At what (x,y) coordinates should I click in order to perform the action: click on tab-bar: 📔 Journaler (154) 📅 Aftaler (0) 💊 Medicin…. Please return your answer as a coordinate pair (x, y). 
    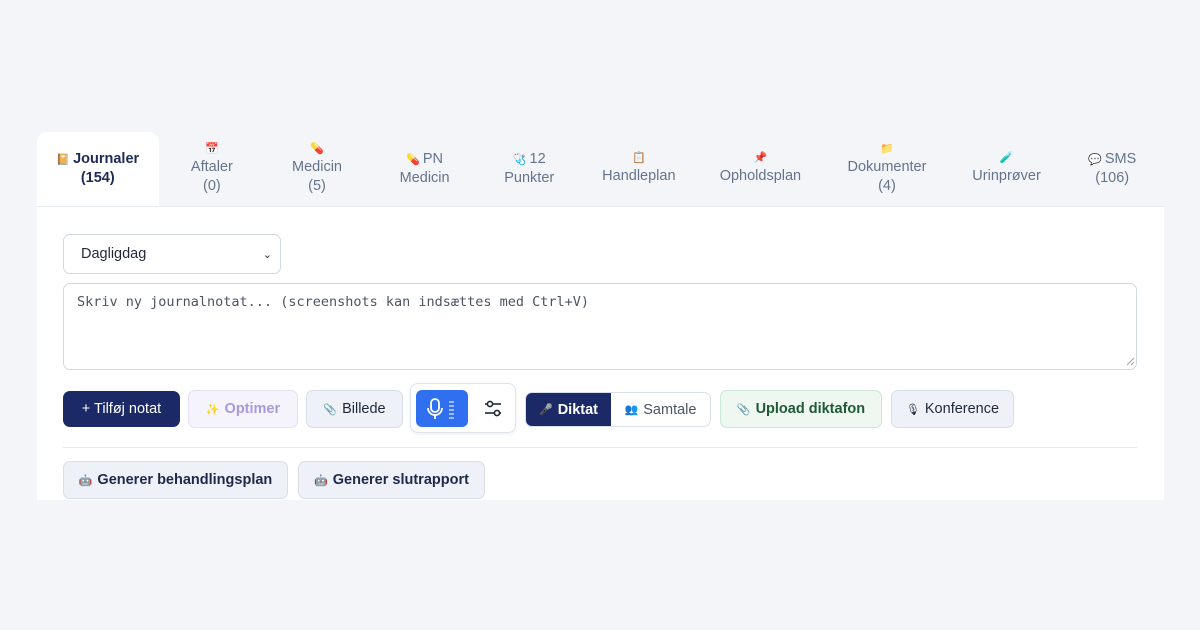
    Looking at the image, I should click on (600, 169).